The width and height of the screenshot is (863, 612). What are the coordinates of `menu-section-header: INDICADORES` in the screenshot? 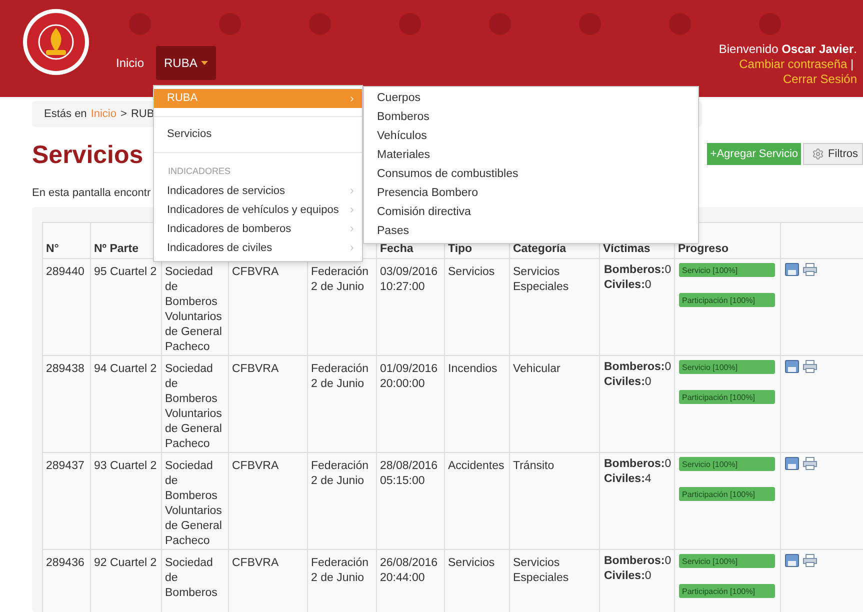 It's located at (199, 171).